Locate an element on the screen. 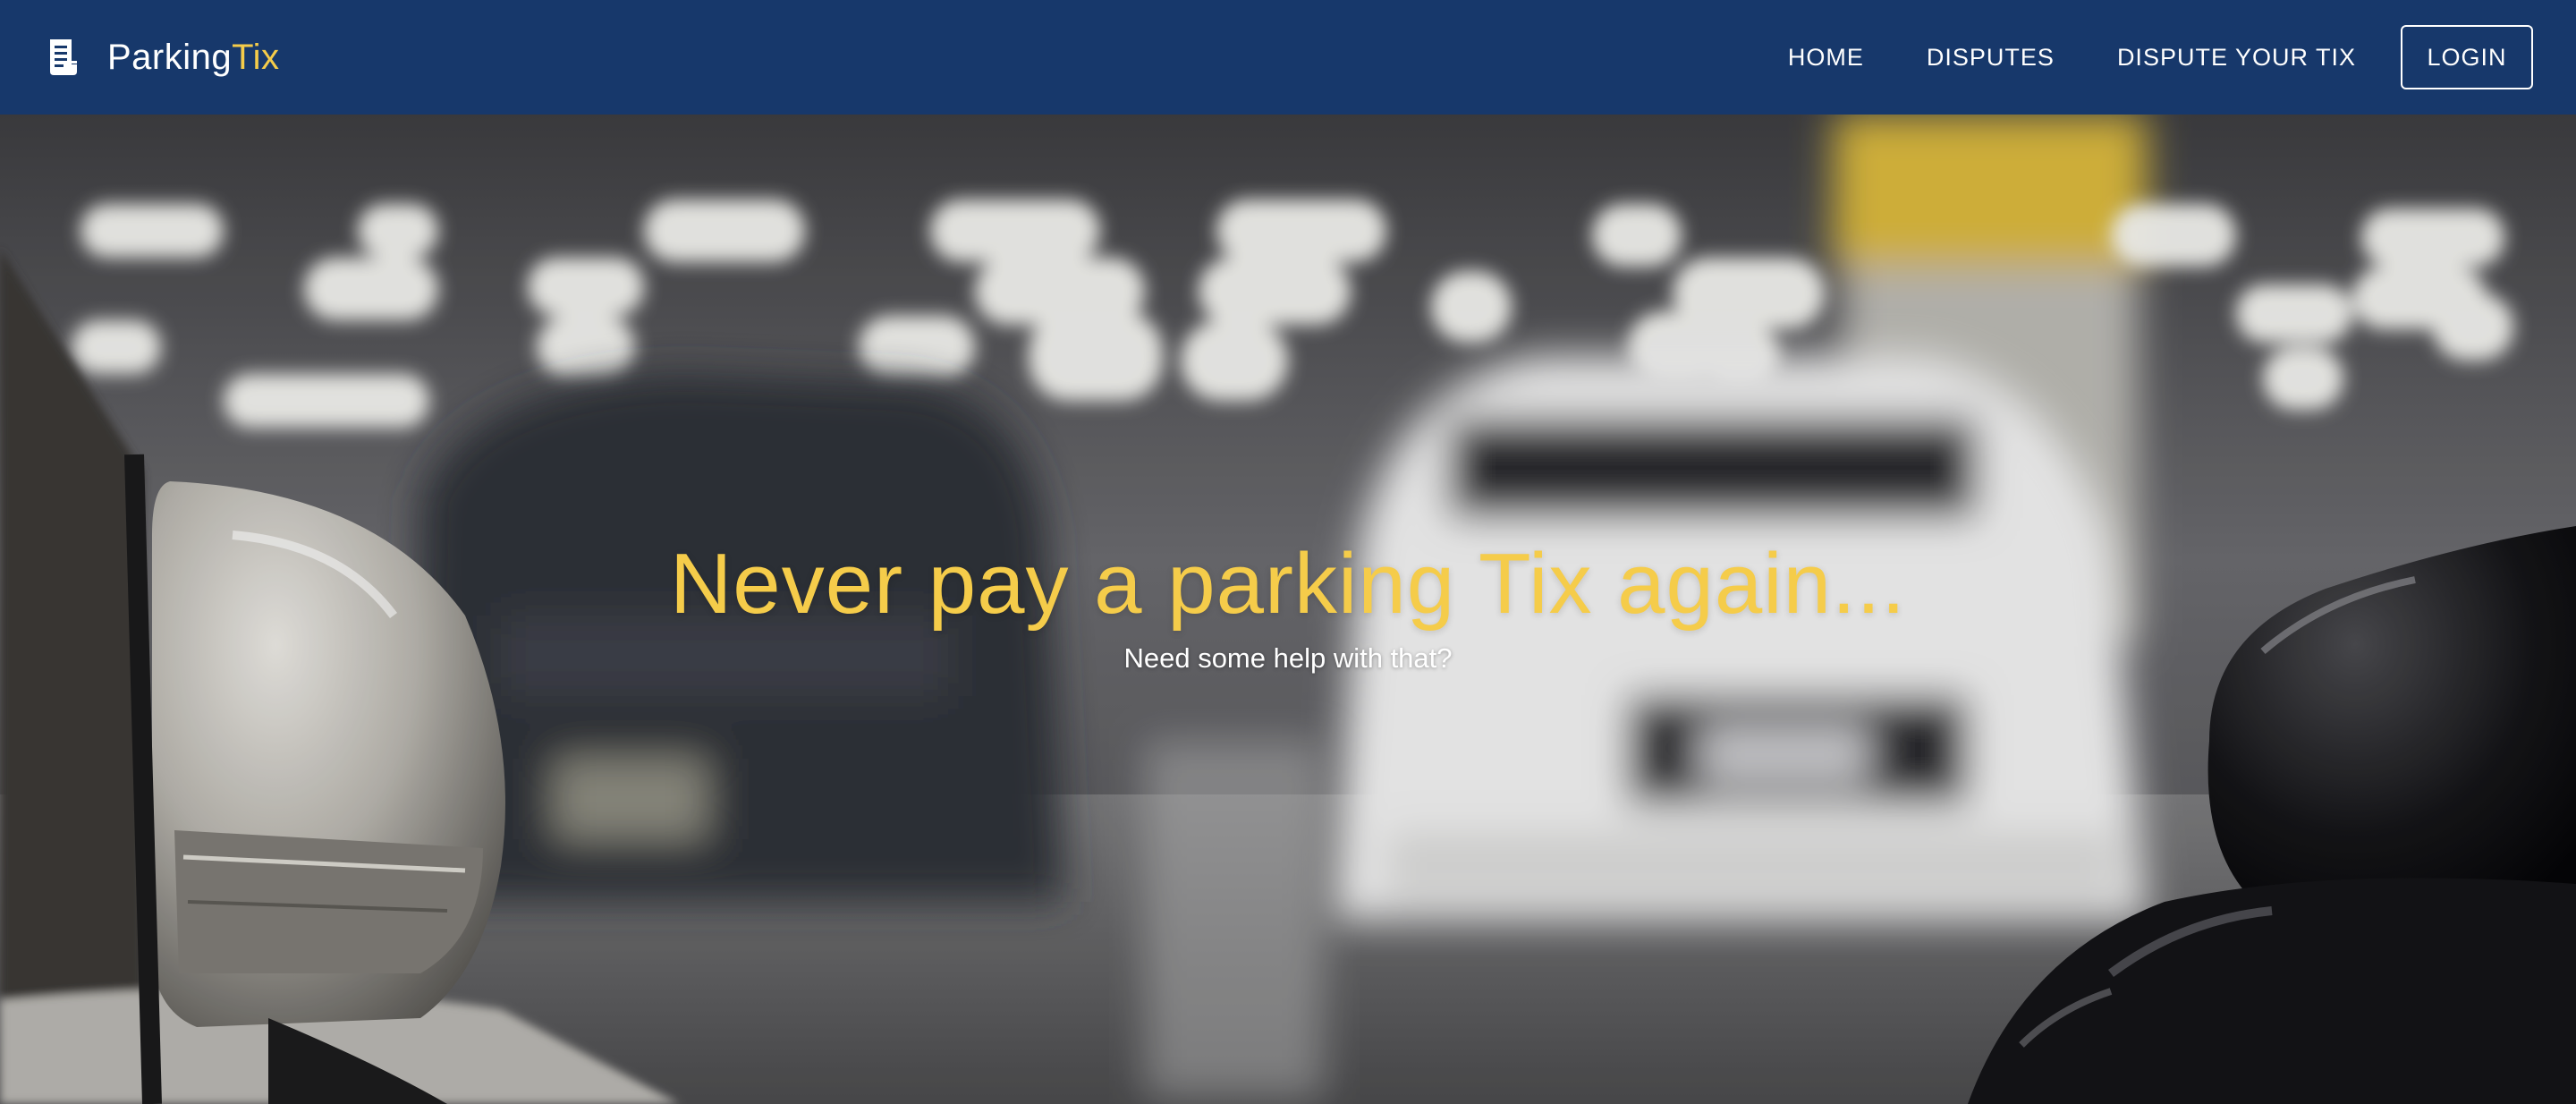 The height and width of the screenshot is (1104, 2576). brand-logo-link: ParkingTix is located at coordinates (163, 57).